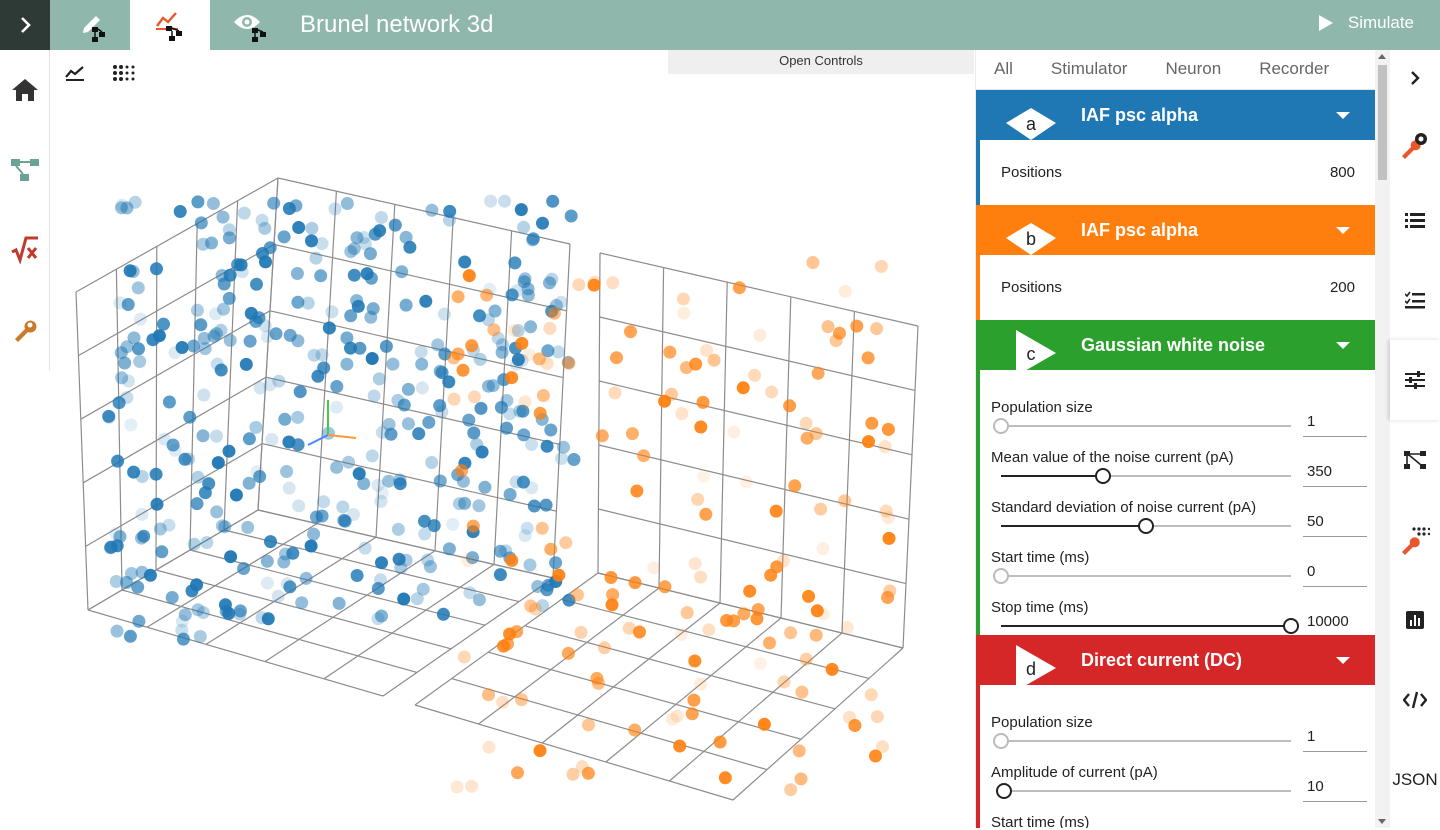  I want to click on charts-button, so click(1415, 620).